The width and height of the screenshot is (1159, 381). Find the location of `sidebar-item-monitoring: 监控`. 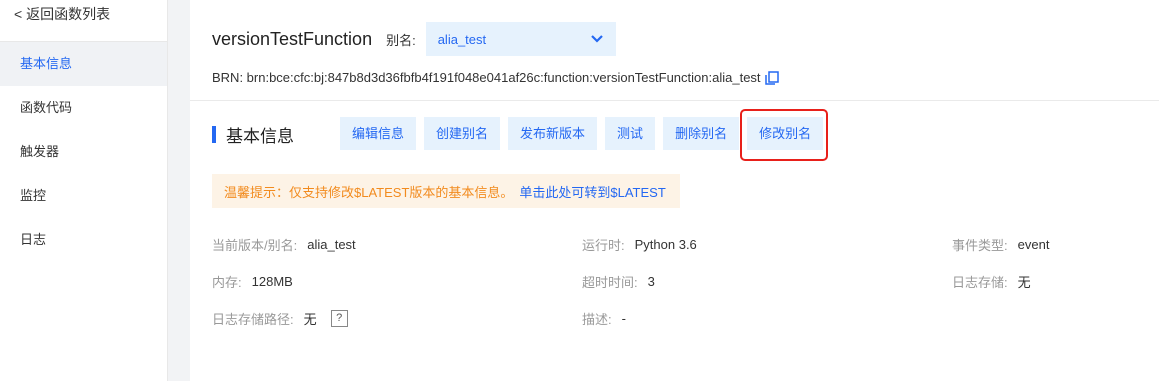

sidebar-item-monitoring: 监控 is located at coordinates (83, 196).